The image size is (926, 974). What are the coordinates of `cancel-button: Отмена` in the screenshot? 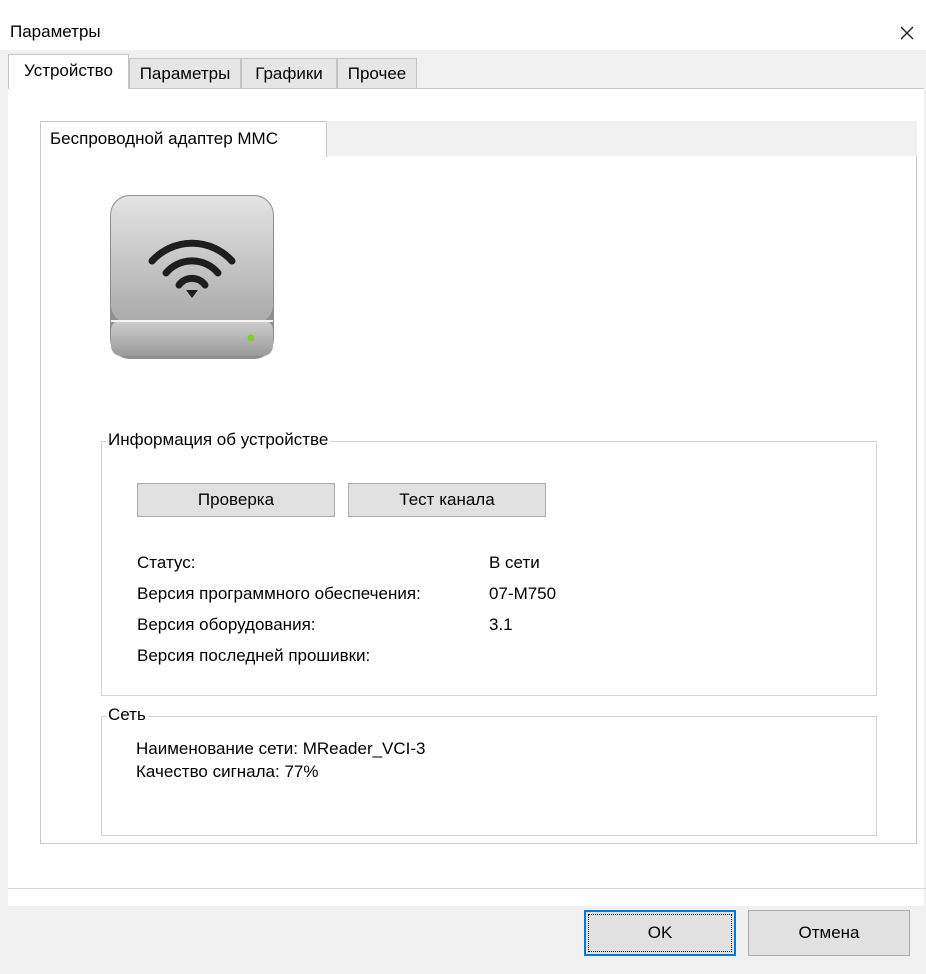 It's located at (829, 933).